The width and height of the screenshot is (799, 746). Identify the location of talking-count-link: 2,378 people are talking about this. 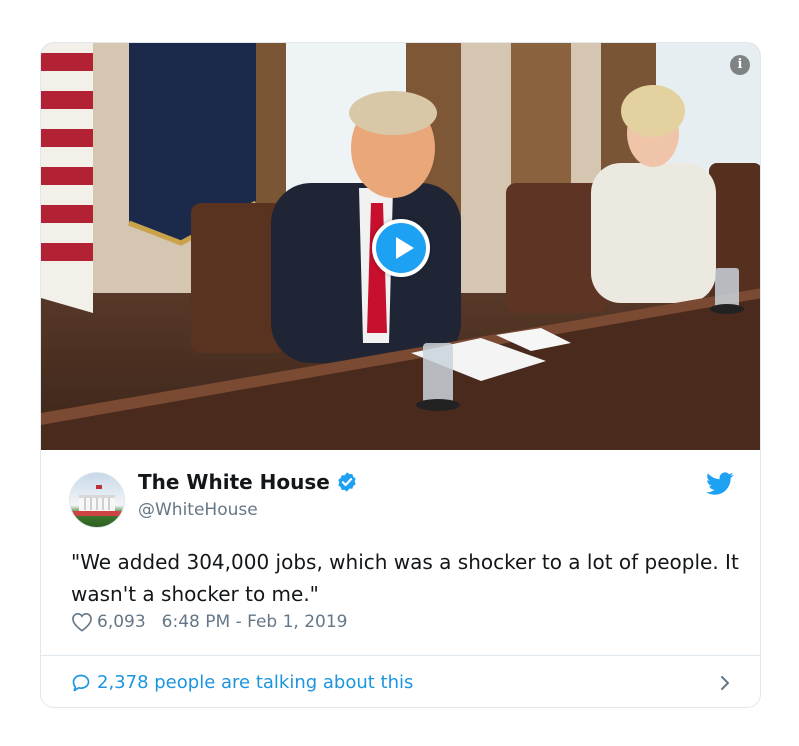
(255, 682).